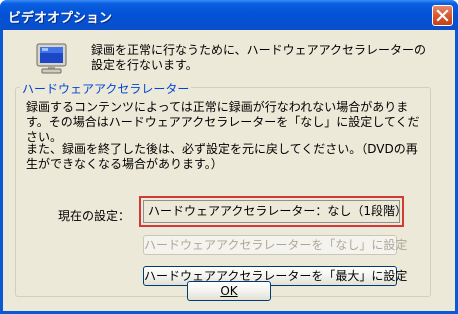  What do you see at coordinates (275, 245) in the screenshot?
I see `set-none-button: ハードウェアアクセラレーターを「なし」に設定` at bounding box center [275, 245].